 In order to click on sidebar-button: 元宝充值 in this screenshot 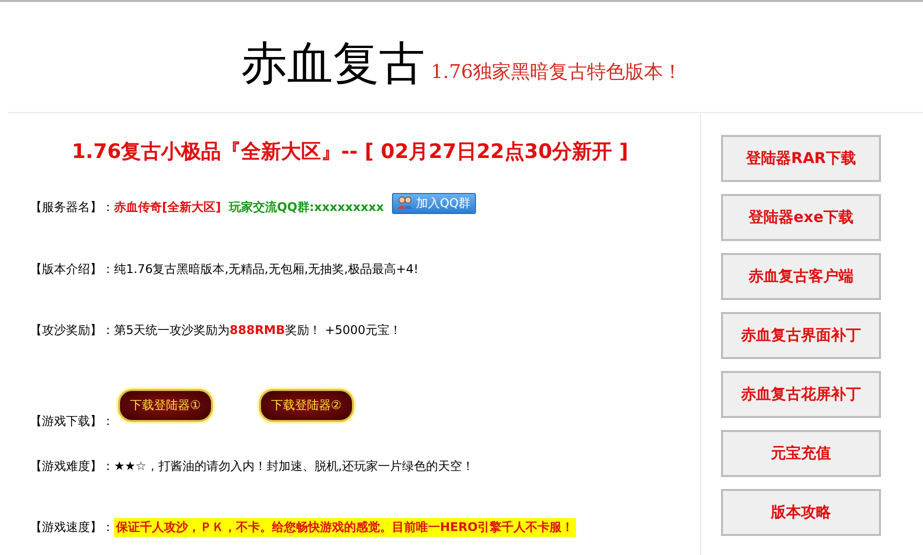, I will do `click(801, 453)`.